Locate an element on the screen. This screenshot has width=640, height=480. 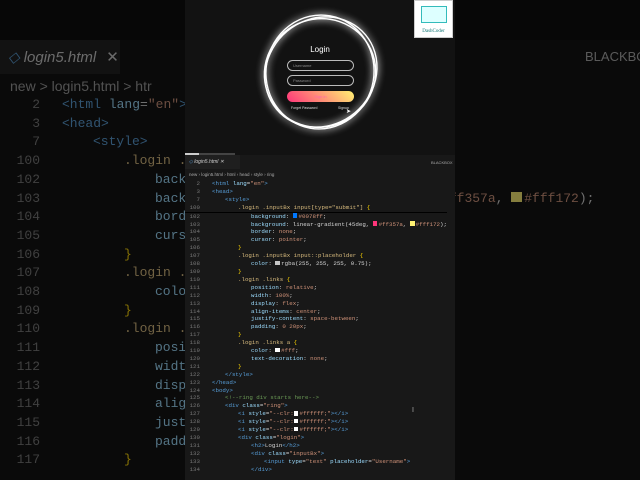
line-number: 111 is located at coordinates (194, 287).